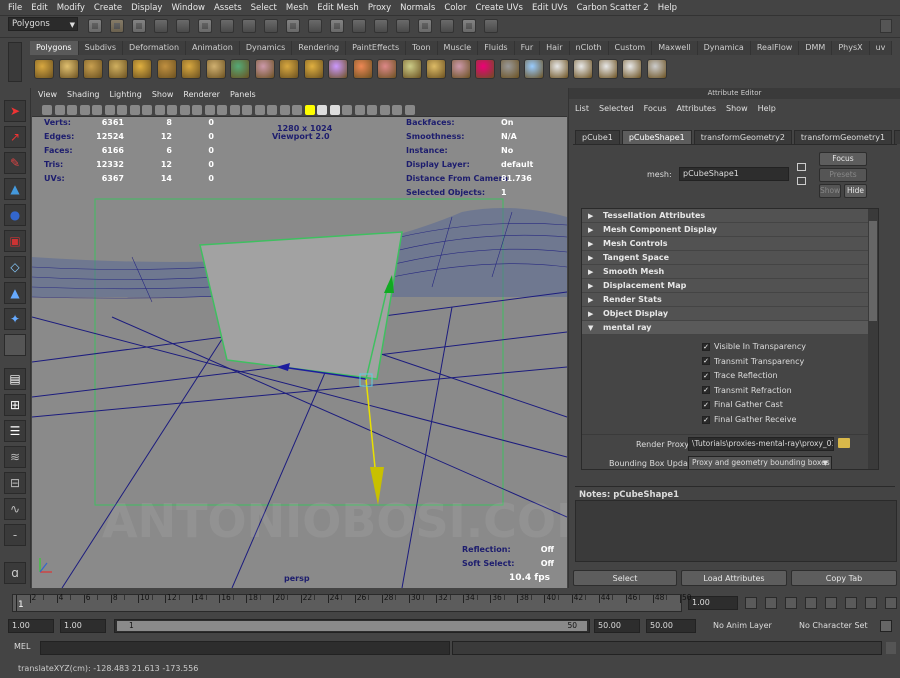 This screenshot has height=678, width=900. I want to click on shelf-tab-realflow: RealFlow, so click(775, 48).